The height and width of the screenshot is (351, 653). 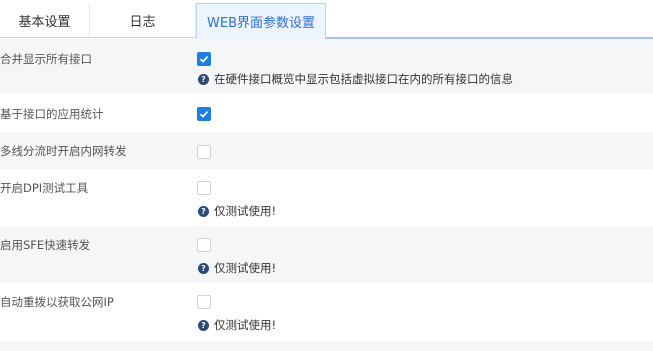 What do you see at coordinates (46, 59) in the screenshot?
I see `setting-label: 合并显示所有接口` at bounding box center [46, 59].